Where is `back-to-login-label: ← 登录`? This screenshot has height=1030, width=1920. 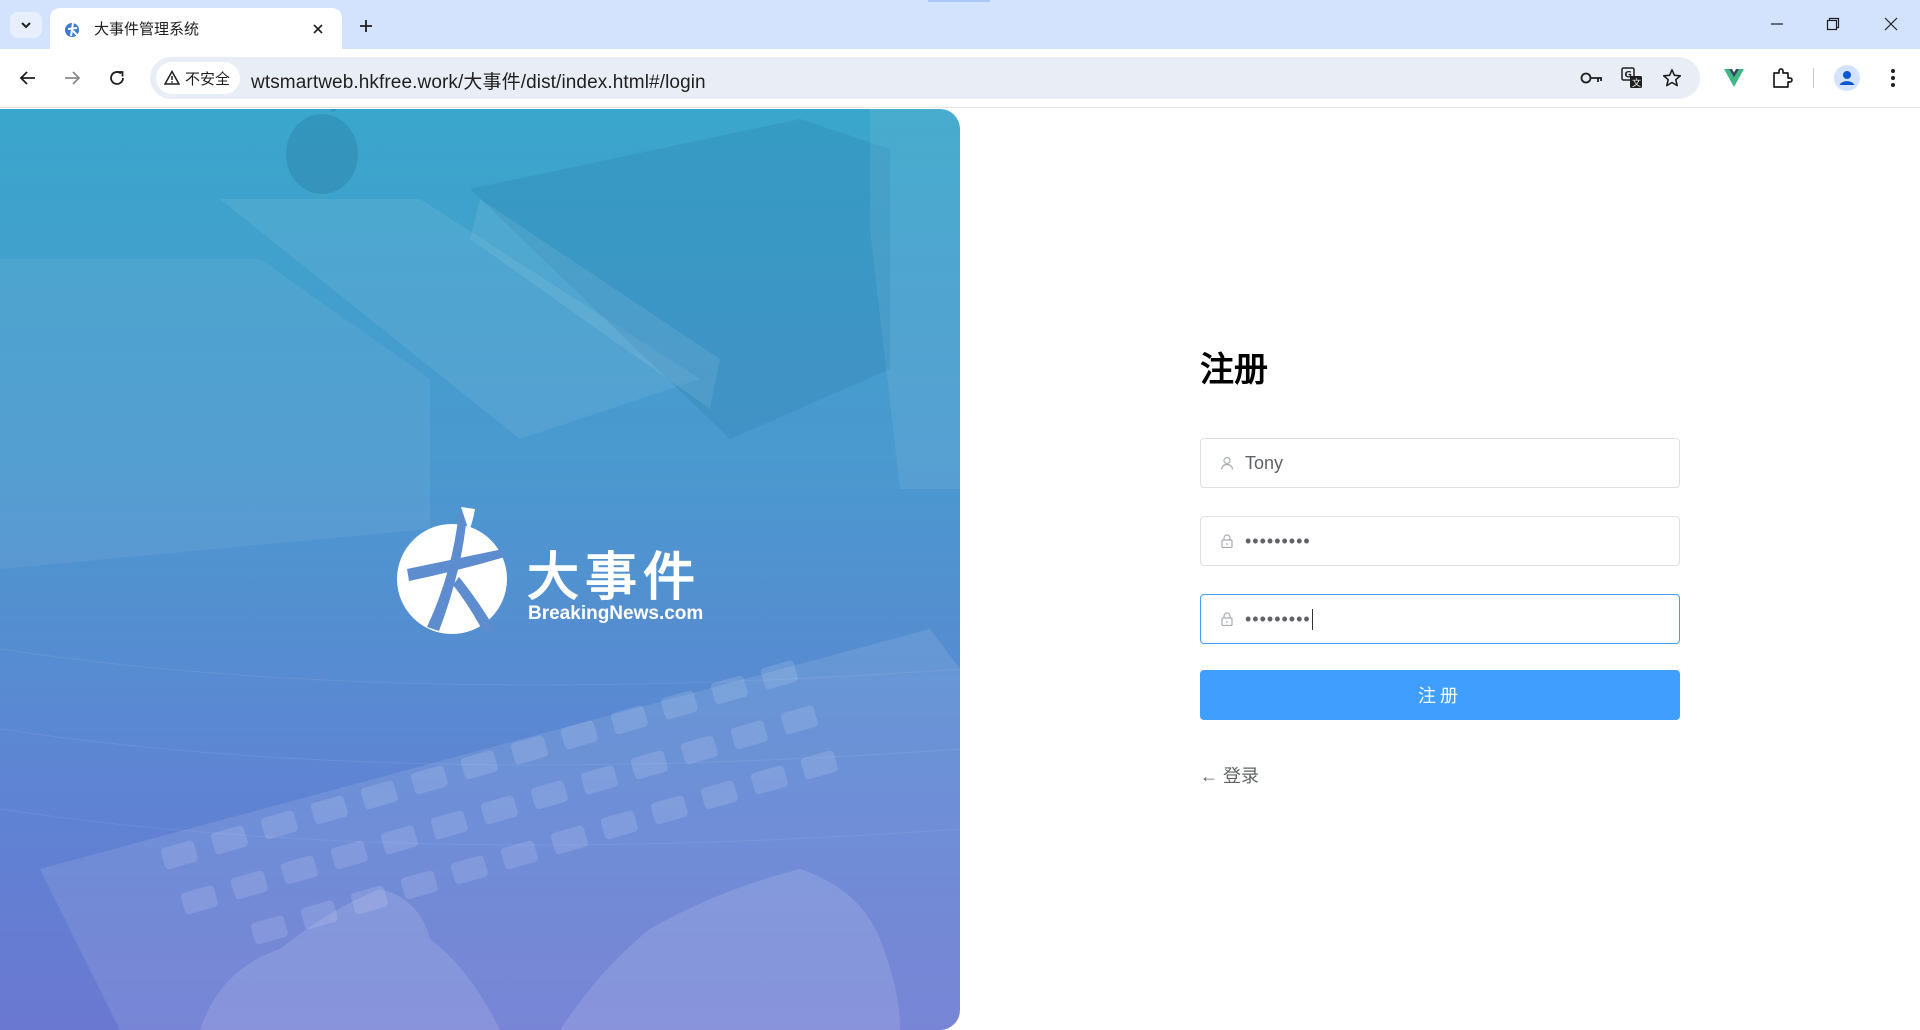
back-to-login-label: ← 登录 is located at coordinates (1230, 776).